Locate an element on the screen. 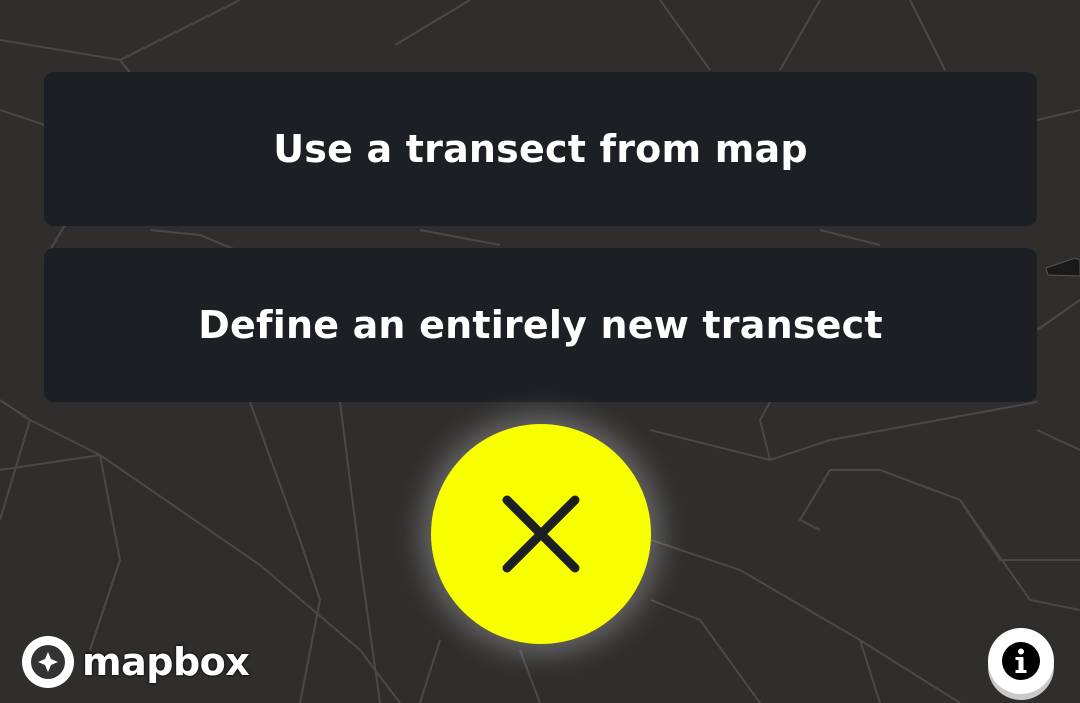  define-new-transect-label: Define an entirely new transect is located at coordinates (540, 325).